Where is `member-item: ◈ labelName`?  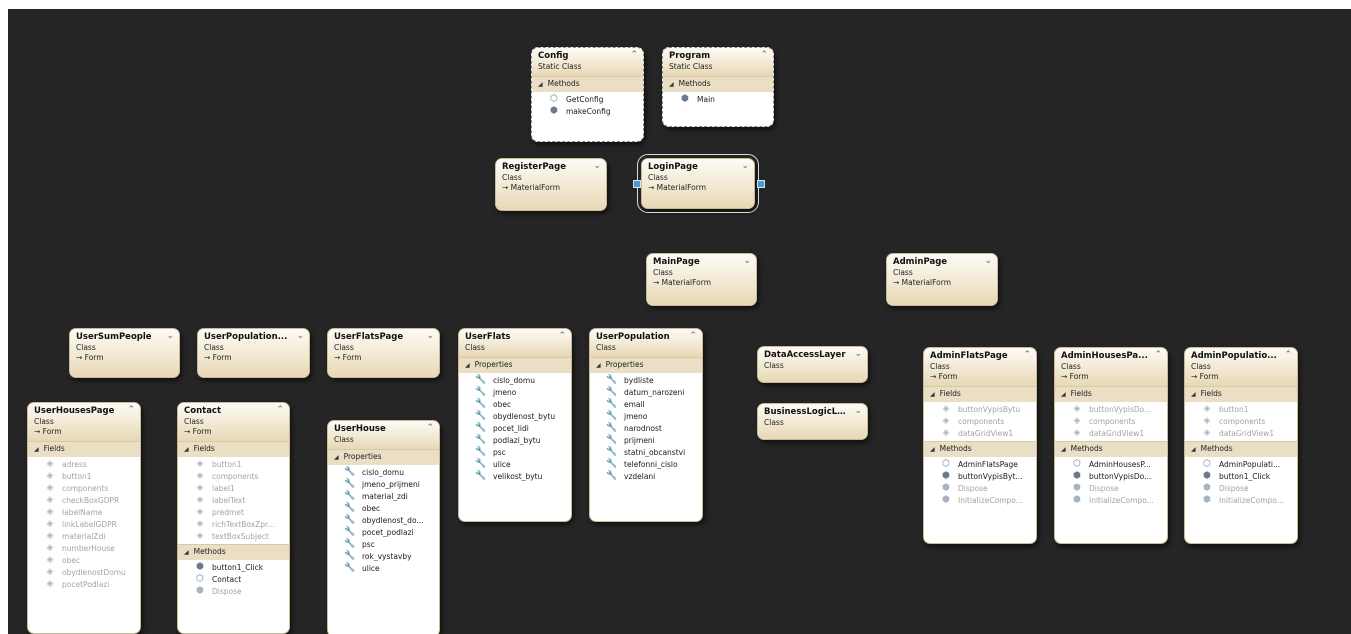 member-item: ◈ labelName is located at coordinates (84, 512).